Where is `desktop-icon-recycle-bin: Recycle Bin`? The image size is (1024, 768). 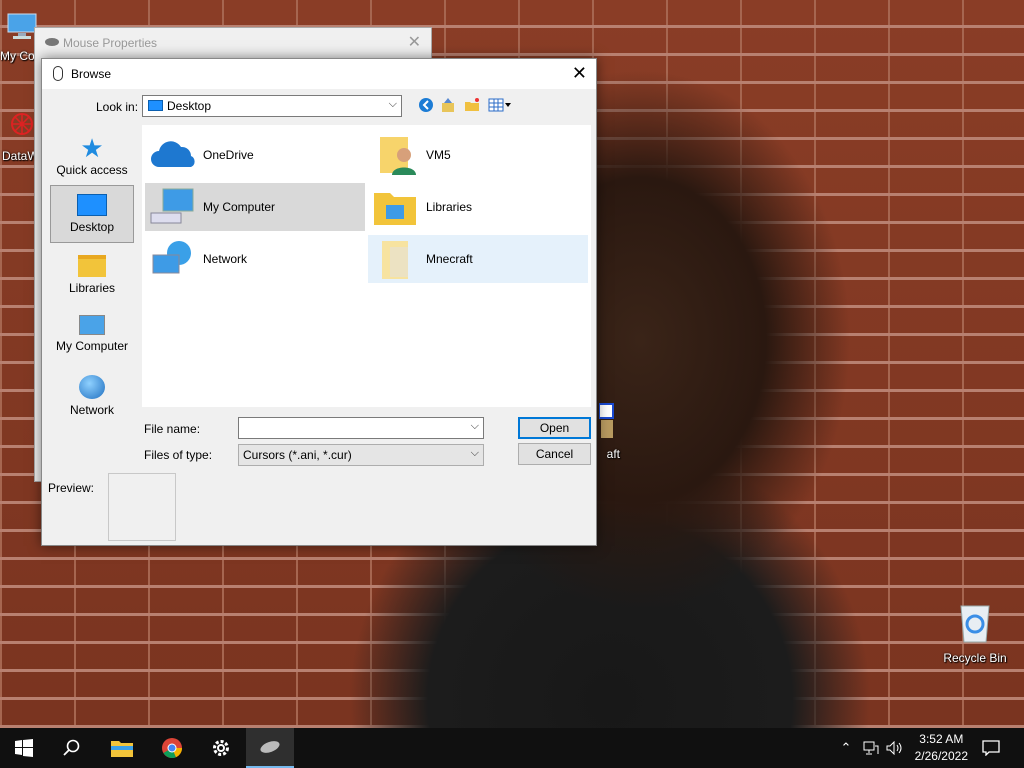 desktop-icon-recycle-bin: Recycle Bin is located at coordinates (975, 632).